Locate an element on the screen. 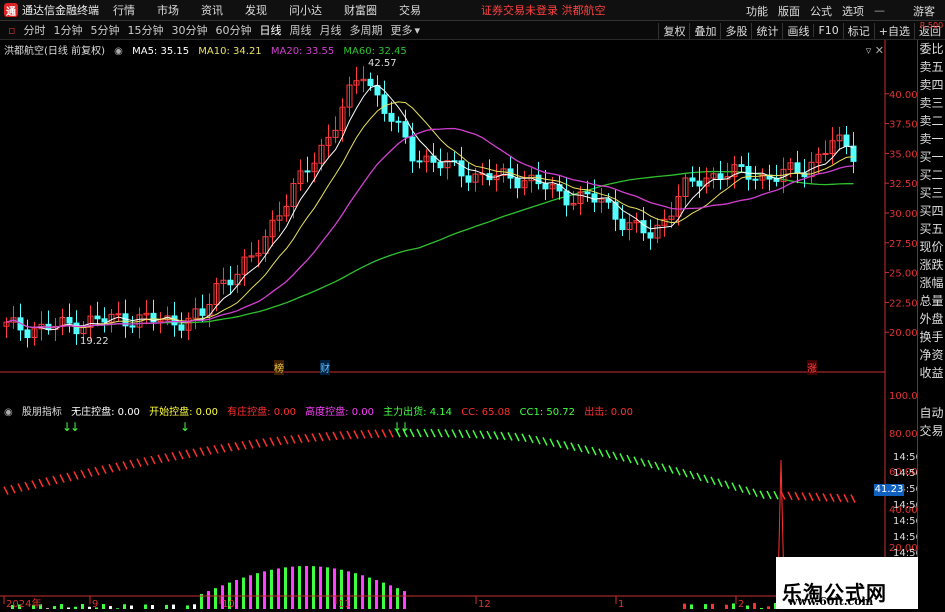  event-mark-rise: 涨 is located at coordinates (812, 367).